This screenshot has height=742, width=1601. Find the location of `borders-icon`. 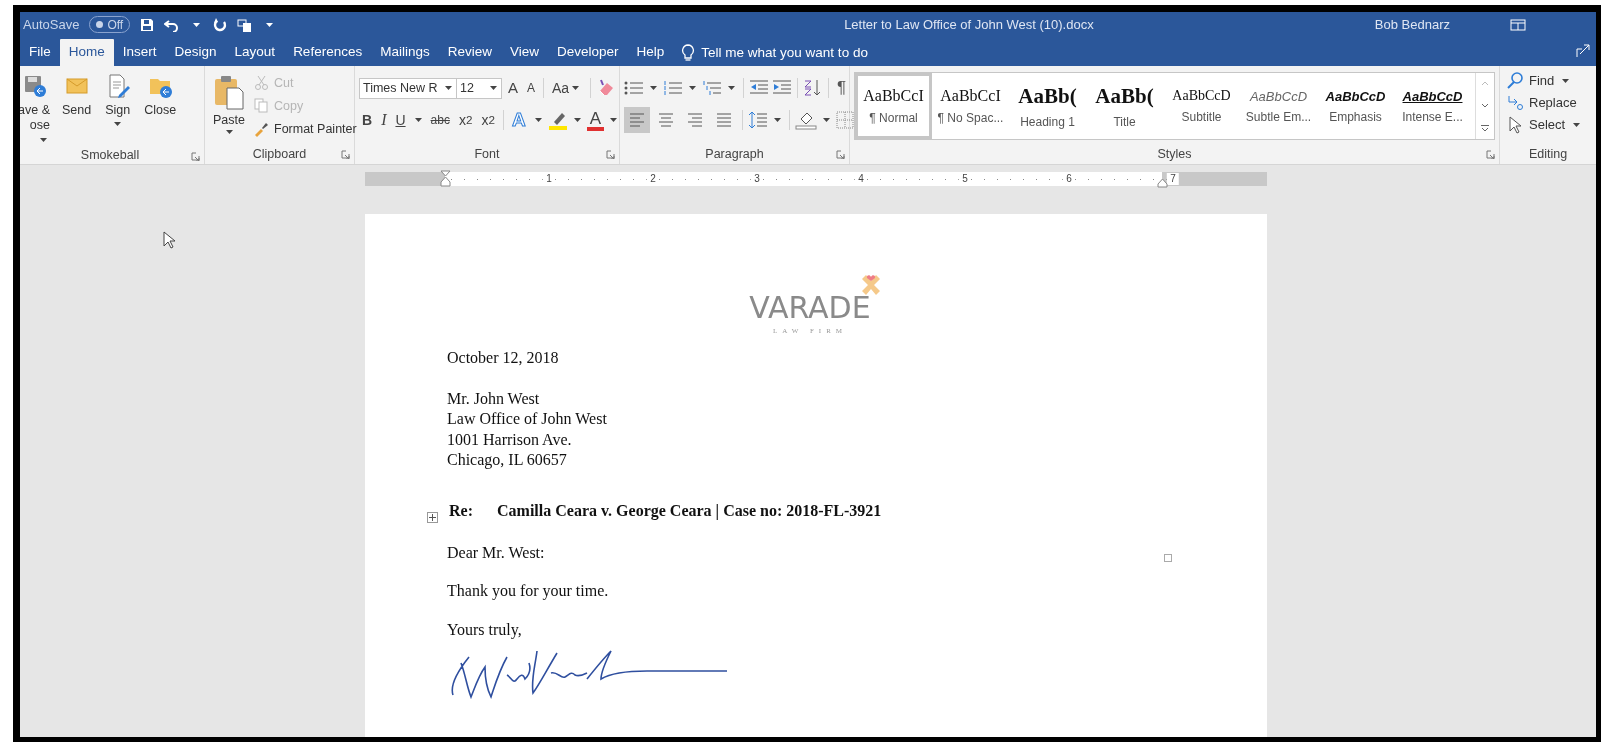

borders-icon is located at coordinates (845, 120).